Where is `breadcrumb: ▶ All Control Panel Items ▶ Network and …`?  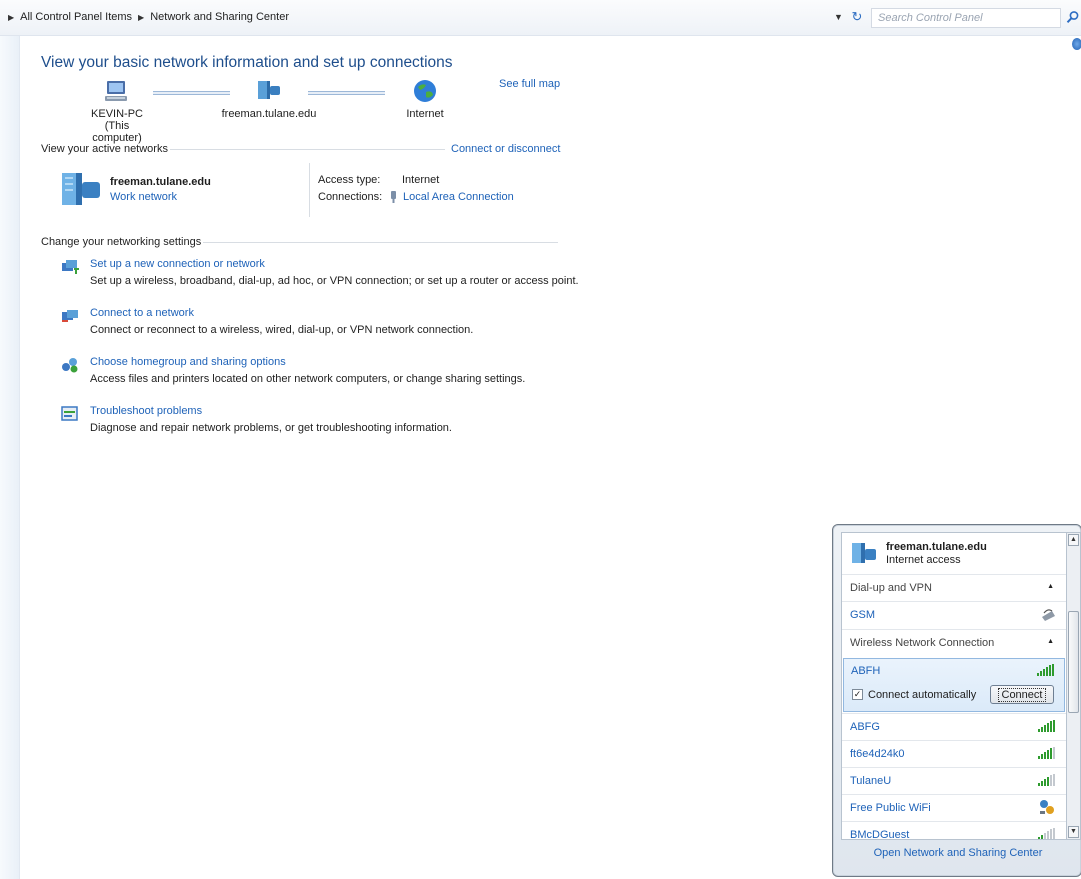 breadcrumb: ▶ All Control Panel Items ▶ Network and … is located at coordinates (148, 17).